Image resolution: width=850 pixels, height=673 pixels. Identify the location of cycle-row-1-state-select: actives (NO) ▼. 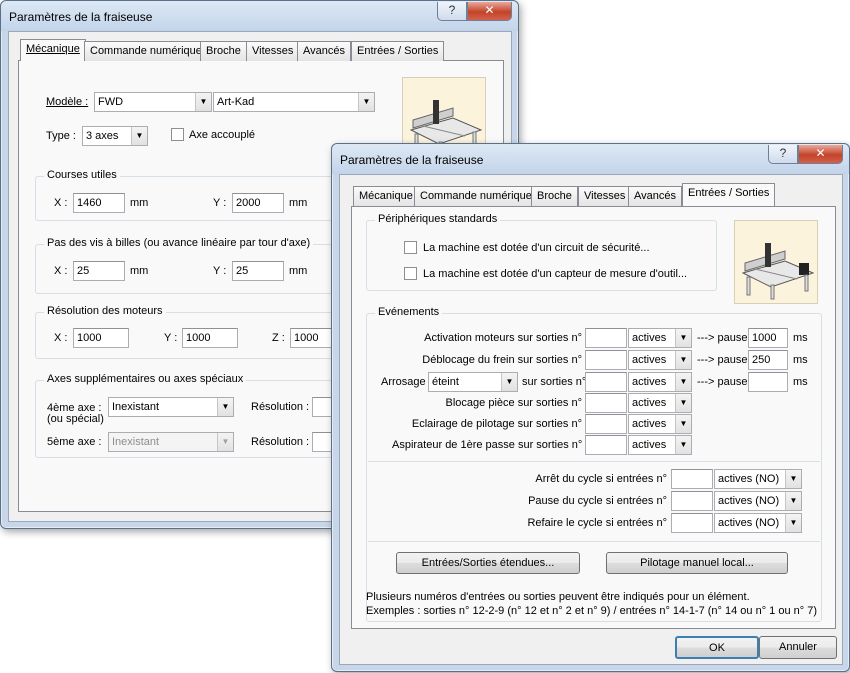
(758, 479).